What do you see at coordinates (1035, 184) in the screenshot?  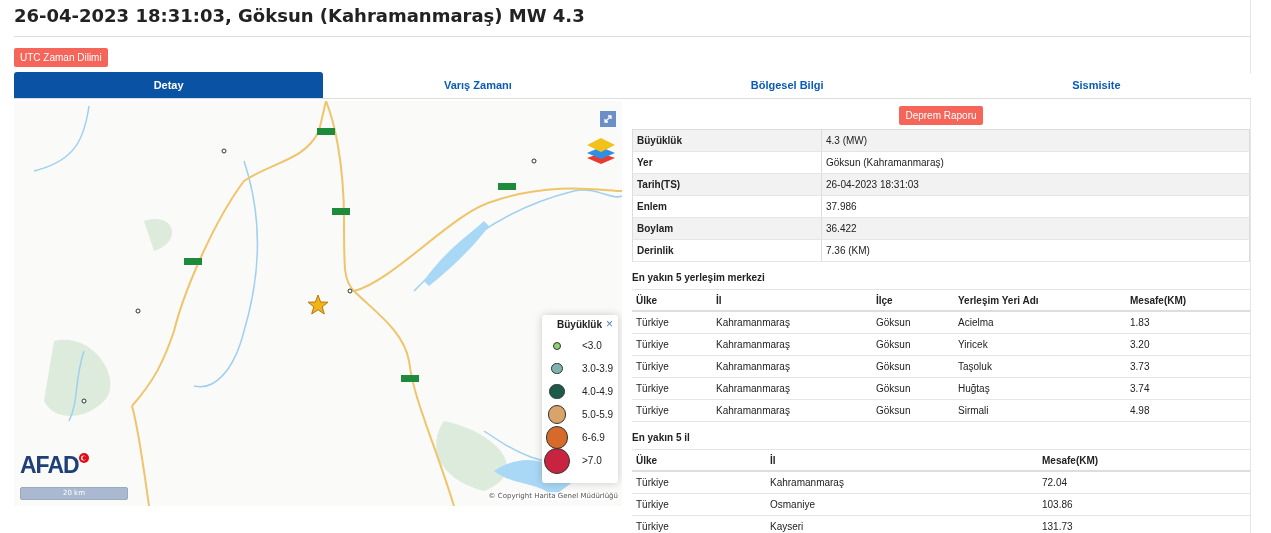 I see `detail-value: 26-04-2023 18:31:03` at bounding box center [1035, 184].